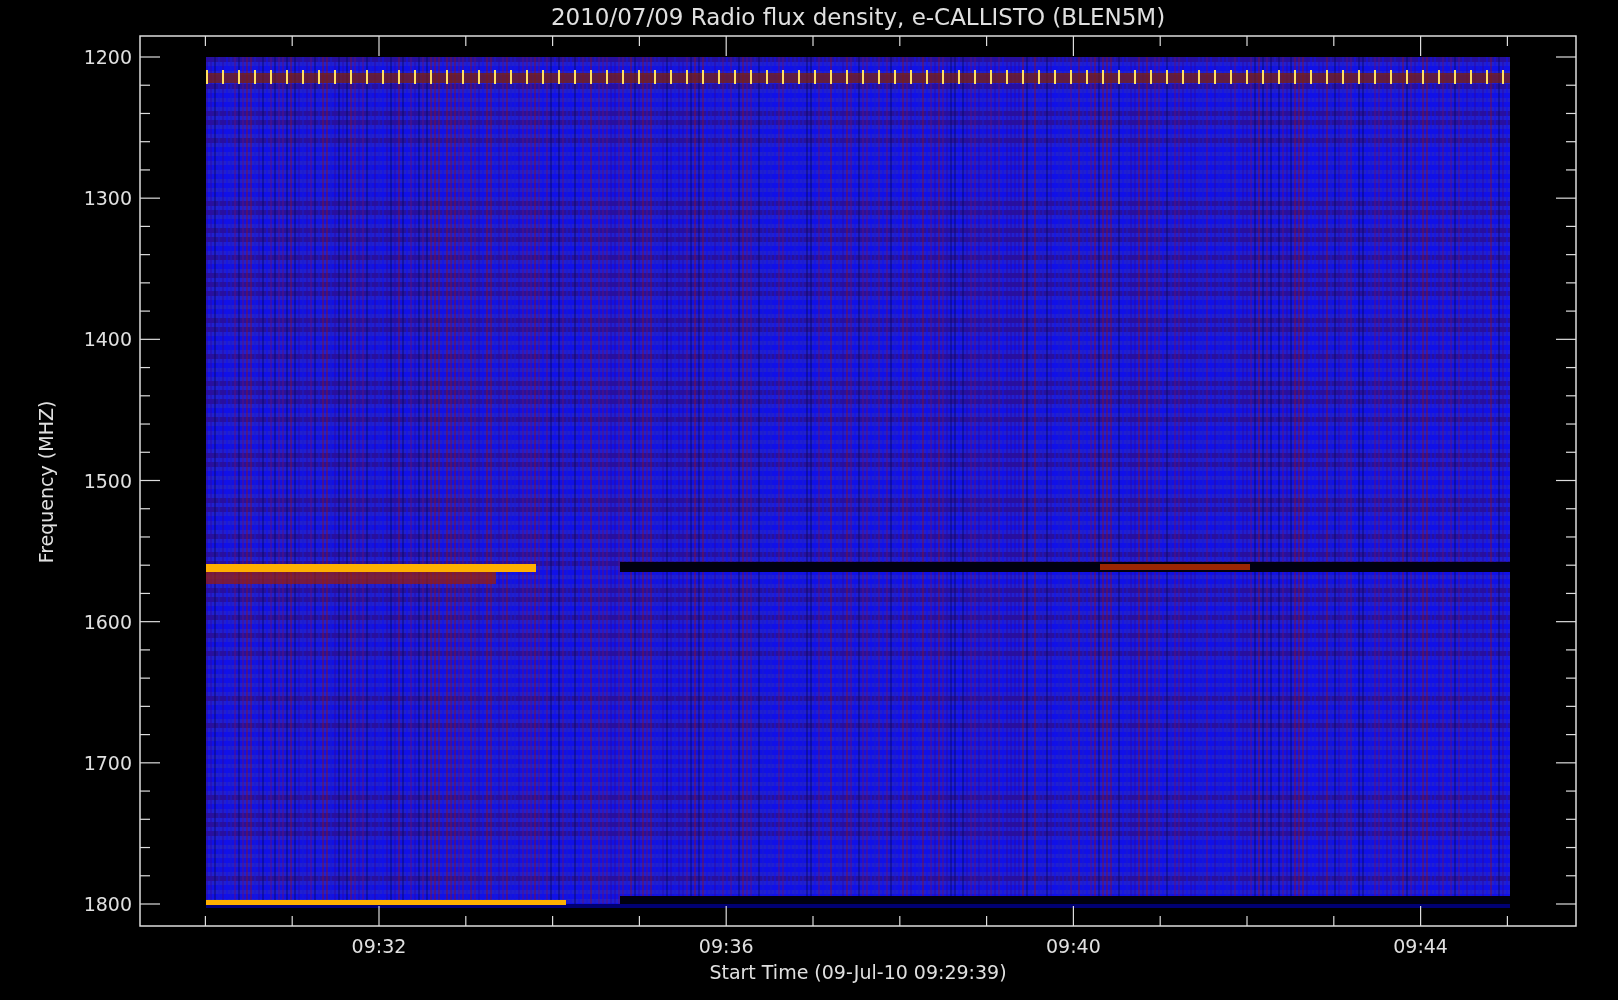 The image size is (1618, 1000). I want to click on y-axis-label: Frequency (MHZ), so click(46, 482).